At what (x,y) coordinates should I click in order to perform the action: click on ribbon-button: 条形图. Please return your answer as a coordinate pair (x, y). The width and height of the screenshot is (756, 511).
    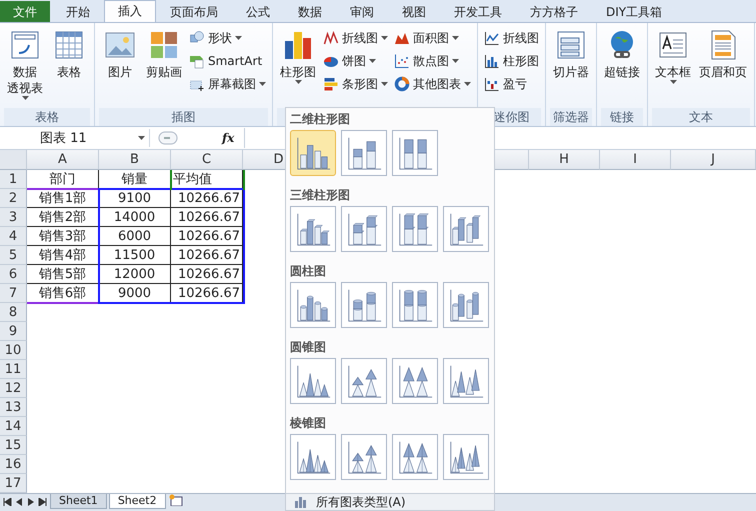
    Looking at the image, I should click on (355, 84).